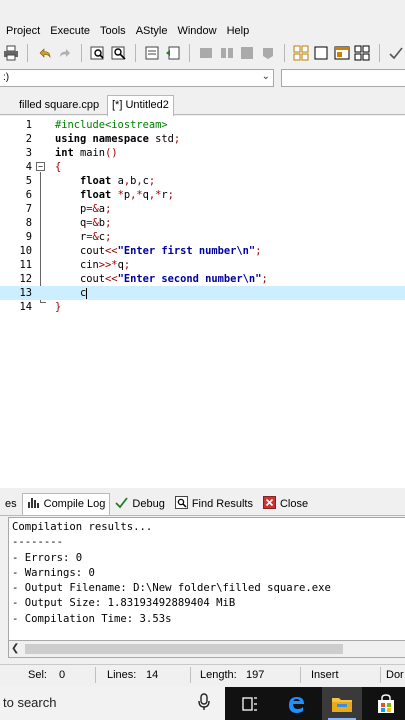  Describe the element at coordinates (28, 125) in the screenshot. I see `line-number: 1` at that location.